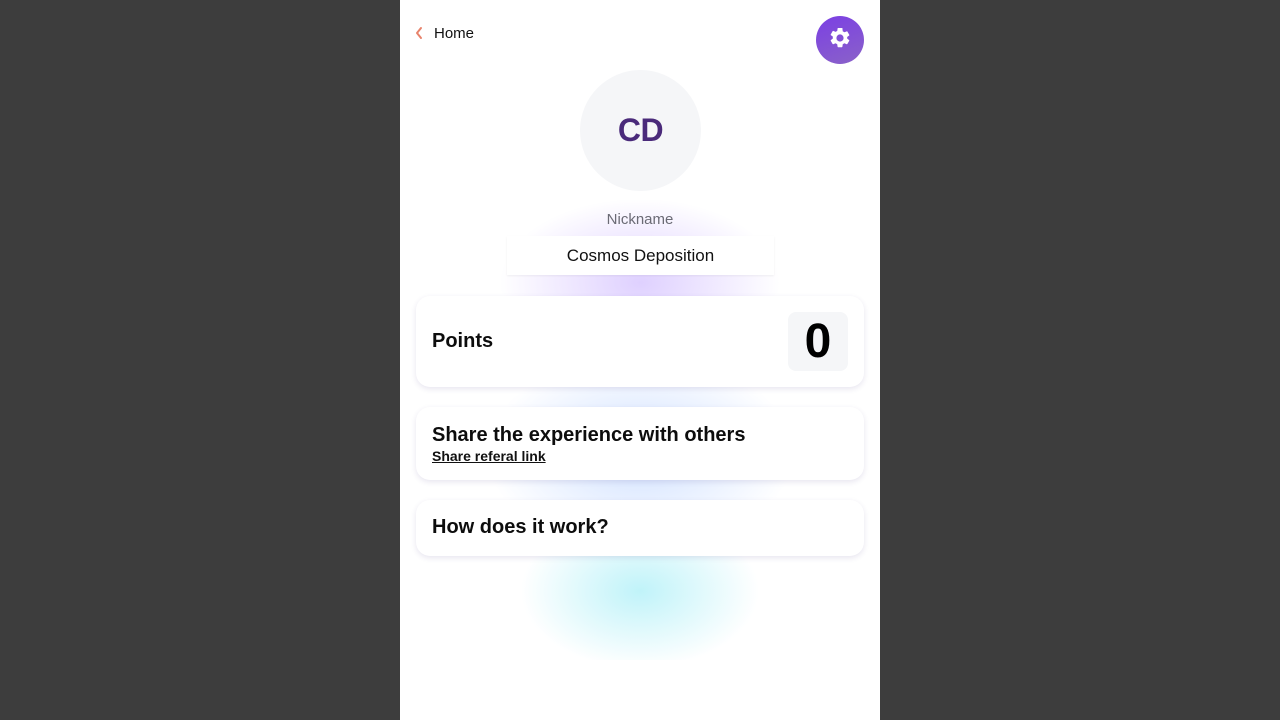 Image resolution: width=1280 pixels, height=720 pixels. I want to click on points-counter: 0, so click(818, 341).